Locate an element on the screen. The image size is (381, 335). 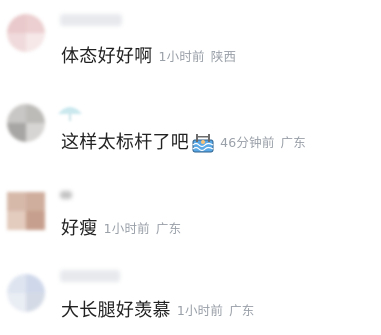
comment-text: 体态好好啊 is located at coordinates (107, 56).